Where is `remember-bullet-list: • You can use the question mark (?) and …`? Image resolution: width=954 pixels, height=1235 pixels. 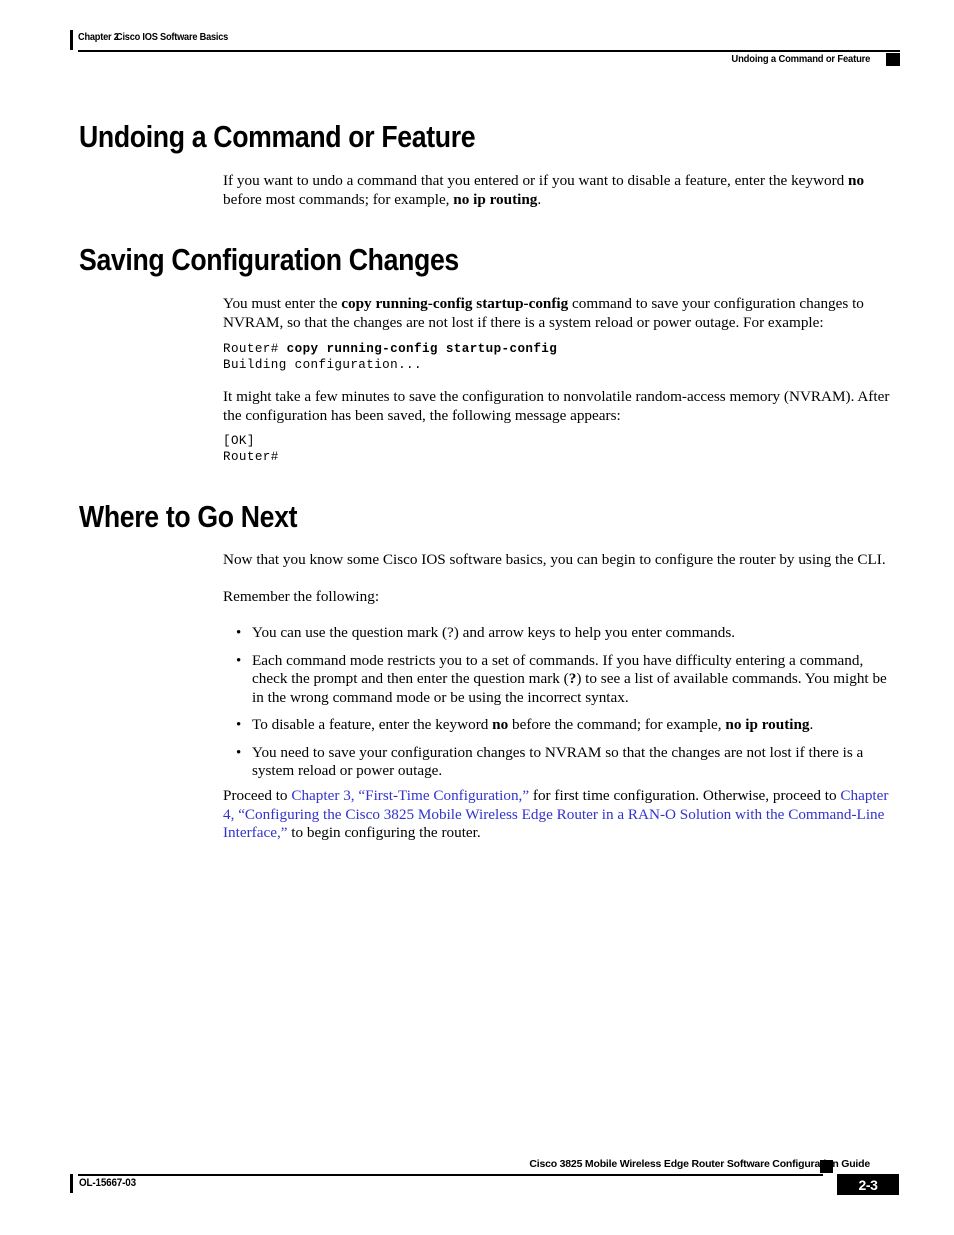 remember-bullet-list: • You can use the question mark (?) and … is located at coordinates (559, 707).